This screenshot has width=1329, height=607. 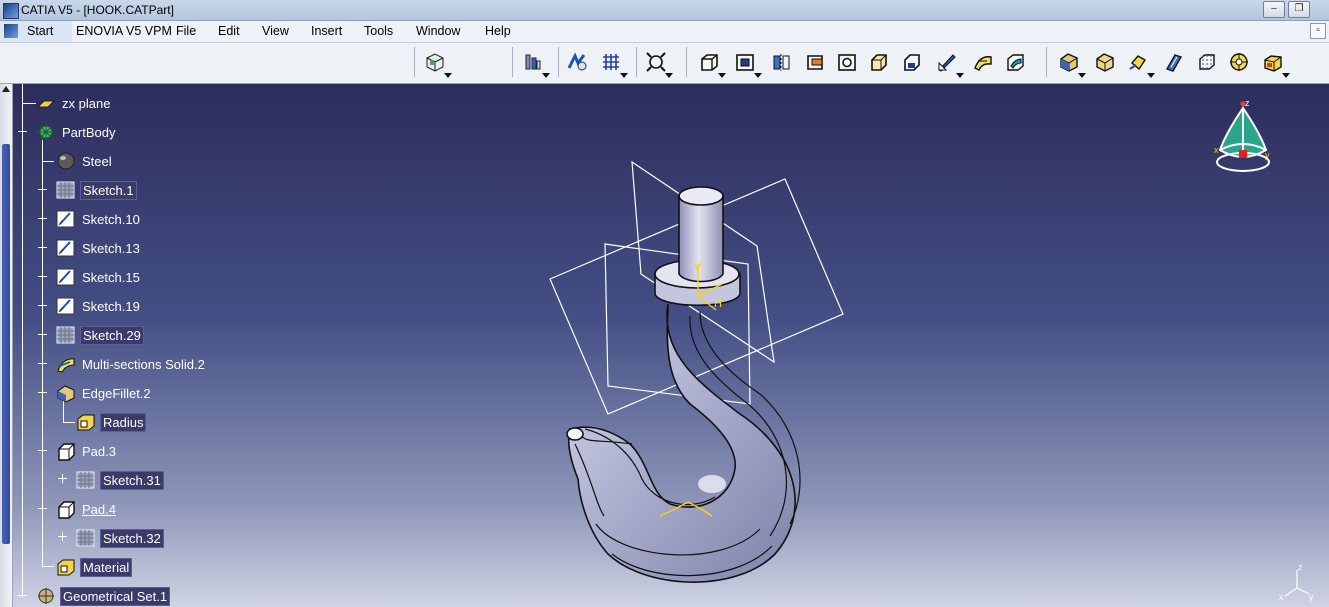 I want to click on start-menu: Start, so click(x=36, y=31).